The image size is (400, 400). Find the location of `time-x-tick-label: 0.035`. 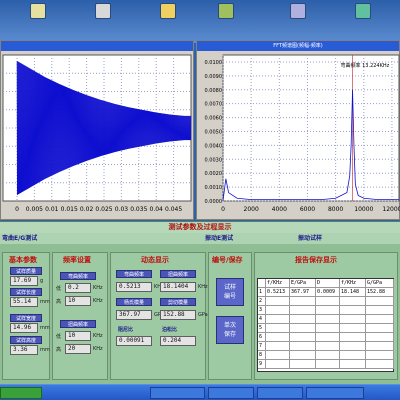

time-x-tick-label: 0.035 is located at coordinates (138, 209).